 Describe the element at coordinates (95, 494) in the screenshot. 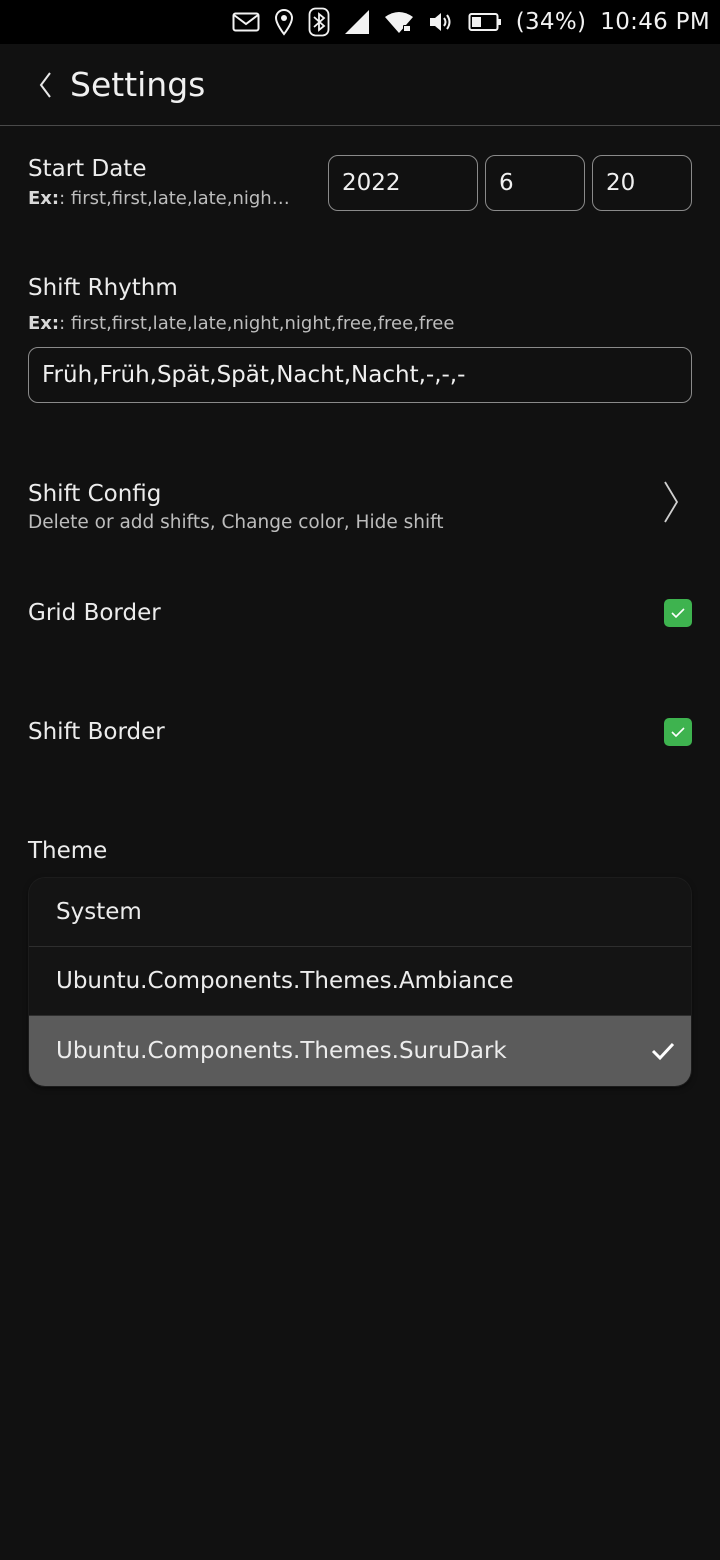

I see `shift-config-label: Shift Config` at that location.